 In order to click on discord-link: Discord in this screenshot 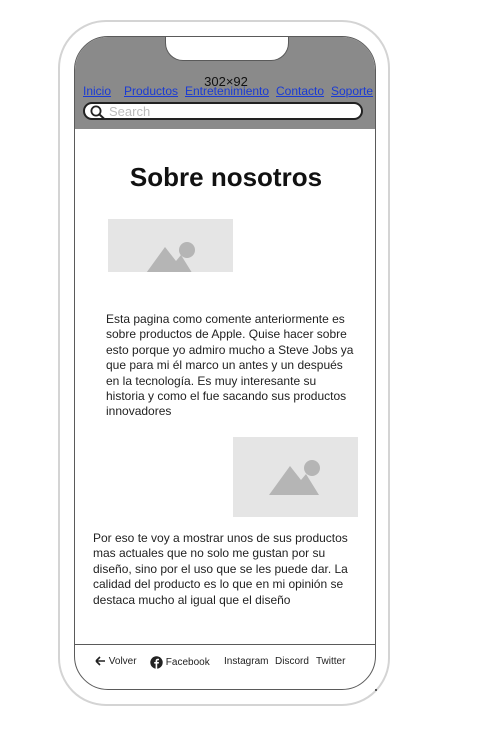, I will do `click(292, 661)`.